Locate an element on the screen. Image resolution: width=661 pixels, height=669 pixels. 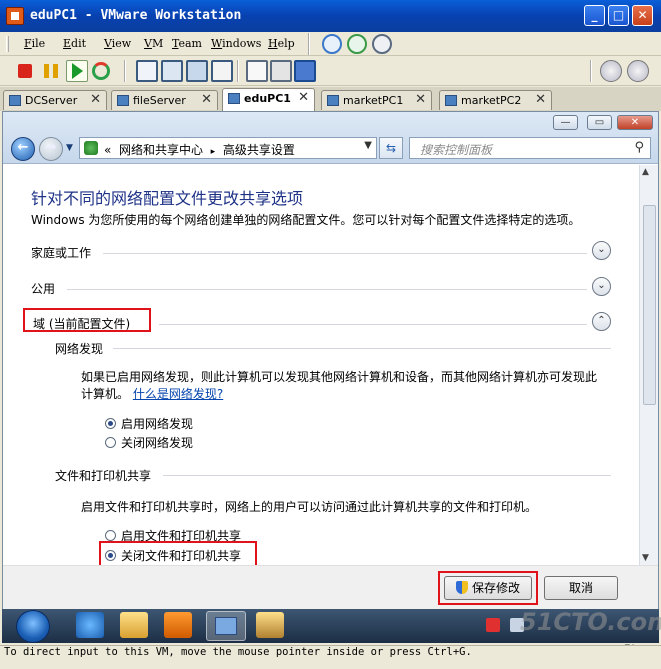
vm-tab-label: eduPC1 is located at coordinates (267, 98).